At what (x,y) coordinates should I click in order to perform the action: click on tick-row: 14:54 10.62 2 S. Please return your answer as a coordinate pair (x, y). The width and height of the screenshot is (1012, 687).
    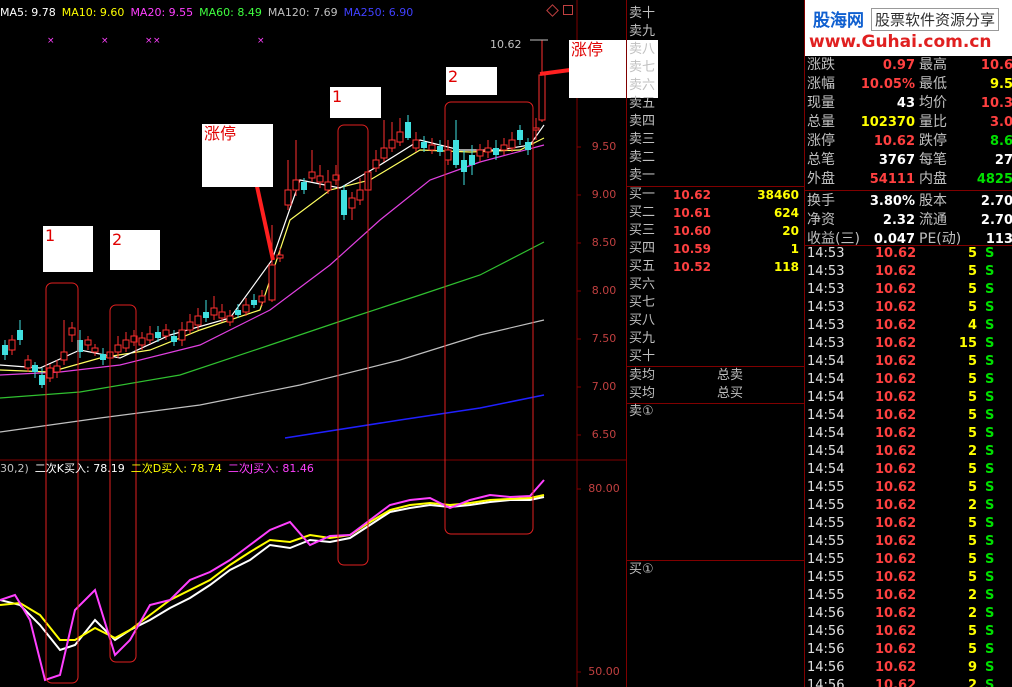
    Looking at the image, I should click on (908, 452).